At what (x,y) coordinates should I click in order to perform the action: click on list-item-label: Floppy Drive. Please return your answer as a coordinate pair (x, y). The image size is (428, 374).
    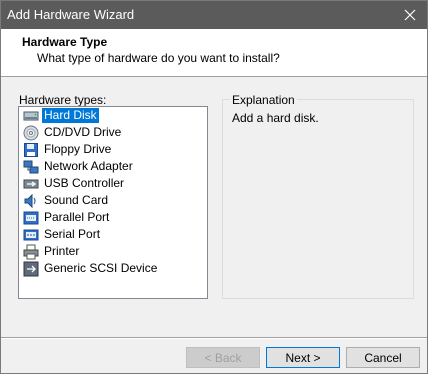
    Looking at the image, I should click on (78, 149).